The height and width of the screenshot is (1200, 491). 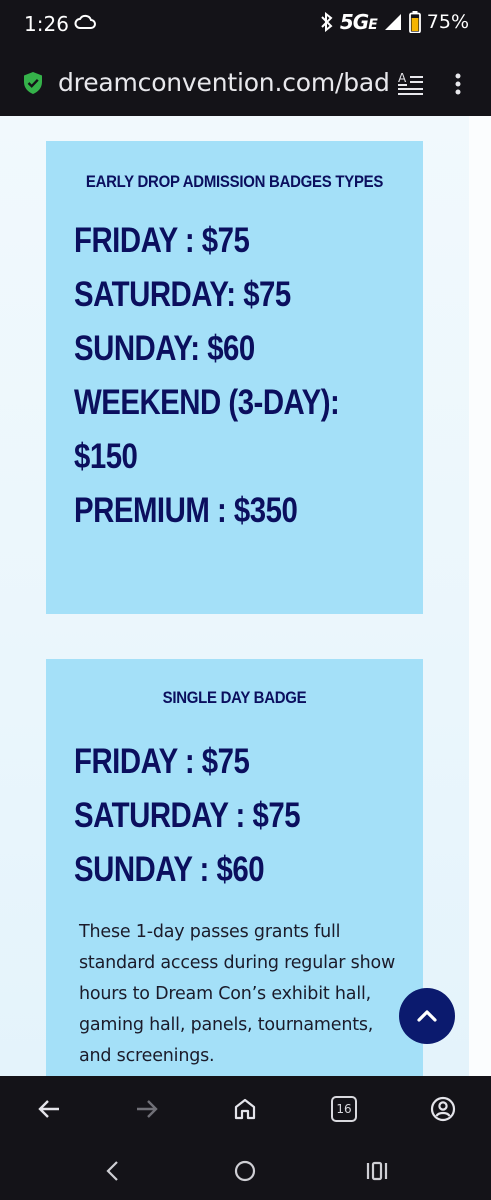 I want to click on nav-home-icon, so click(x=245, y=1171).